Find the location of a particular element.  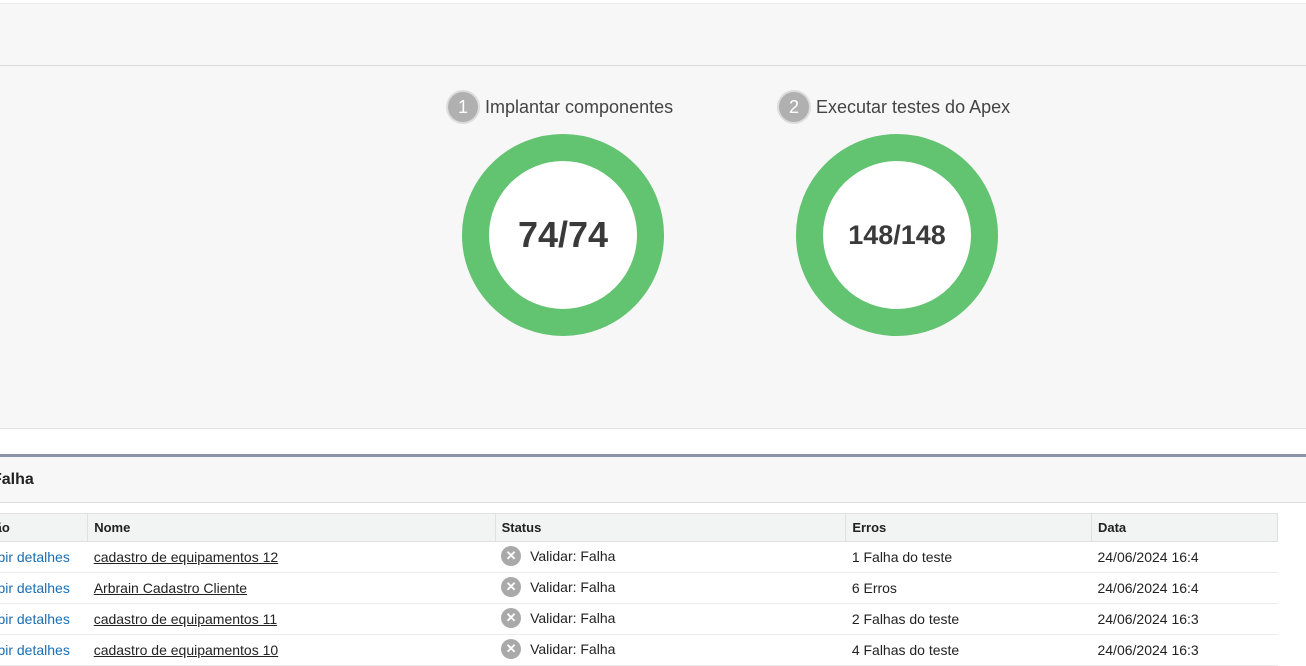

step-1-header: 1 Implantar componentes is located at coordinates (560, 107).